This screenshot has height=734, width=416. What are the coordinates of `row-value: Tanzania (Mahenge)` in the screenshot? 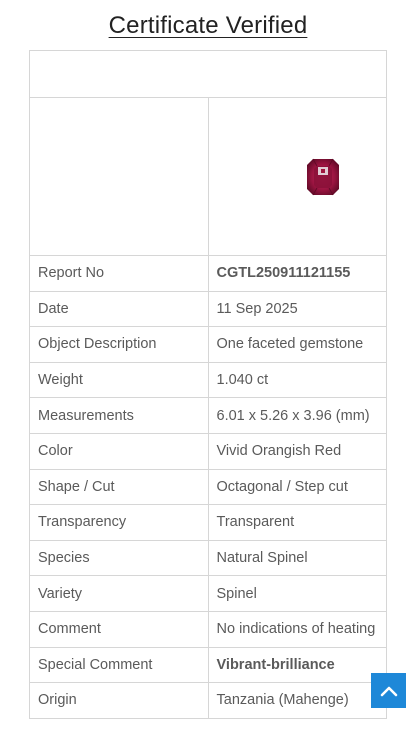 It's located at (297, 700).